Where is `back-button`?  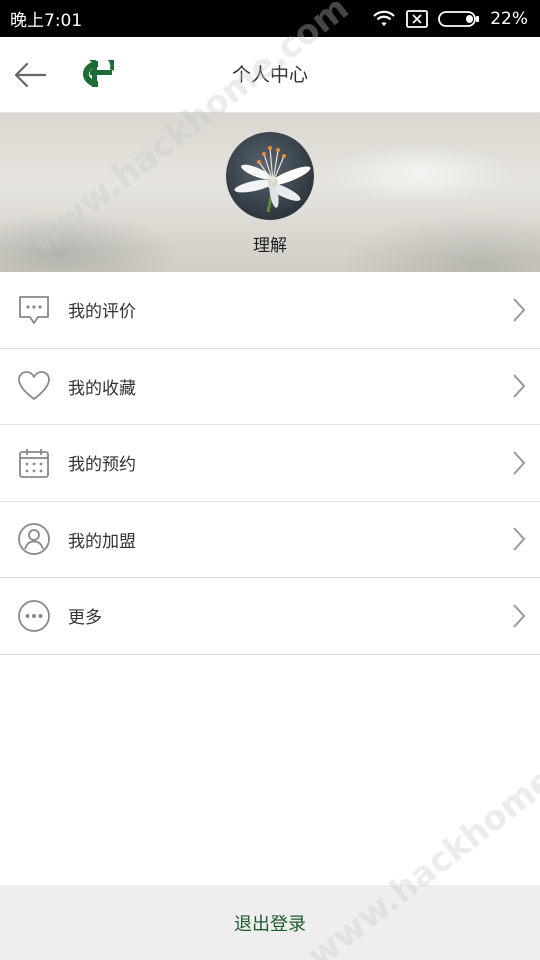
back-button is located at coordinates (30, 75).